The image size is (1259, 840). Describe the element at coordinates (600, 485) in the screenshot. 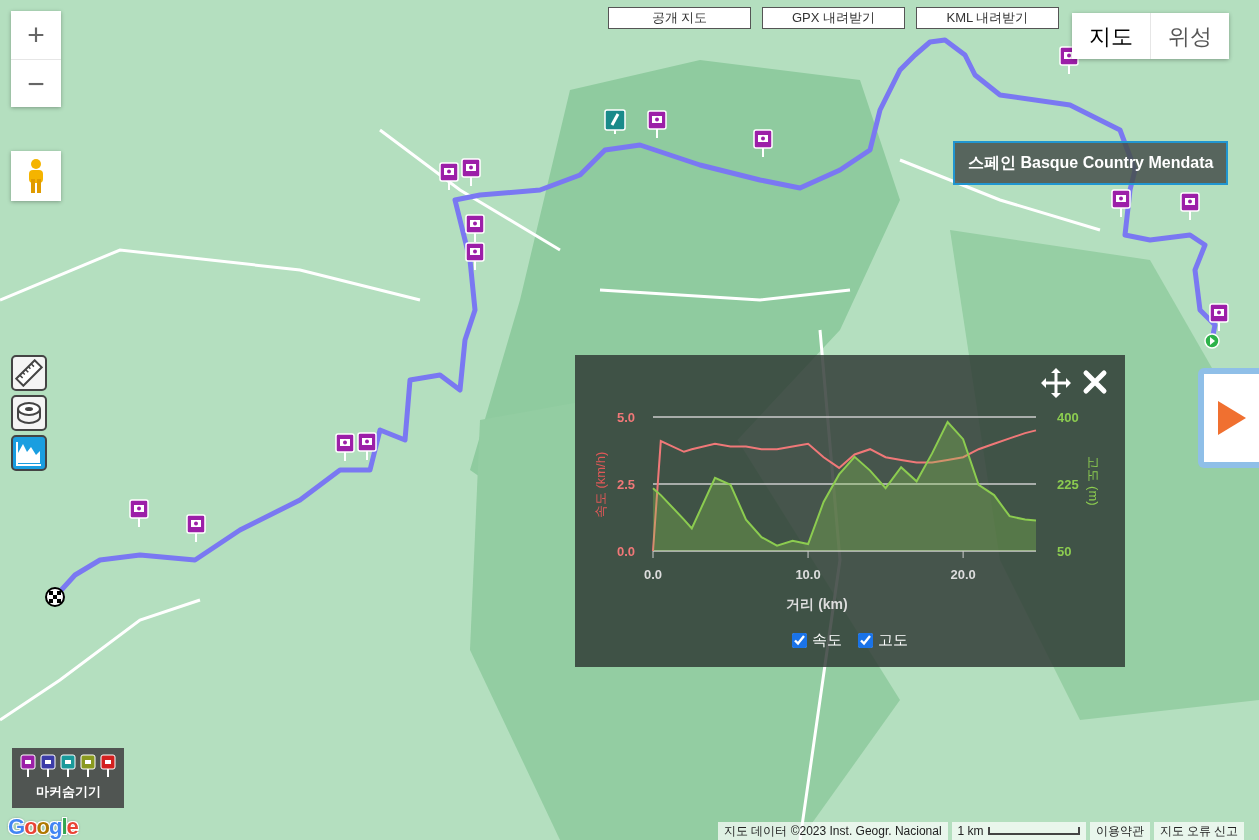

I see `left-axis-label: 속도 (km/h)` at that location.